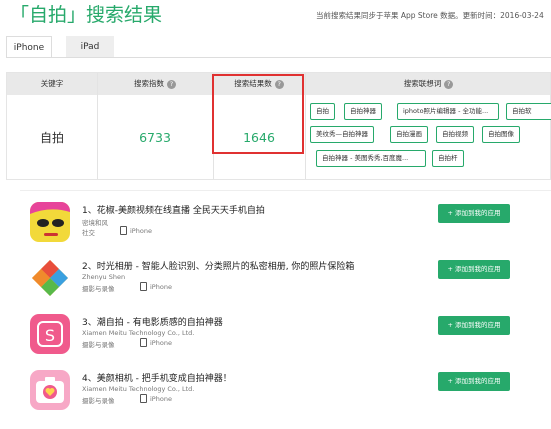  I want to click on svg-text: S, so click(50, 335).